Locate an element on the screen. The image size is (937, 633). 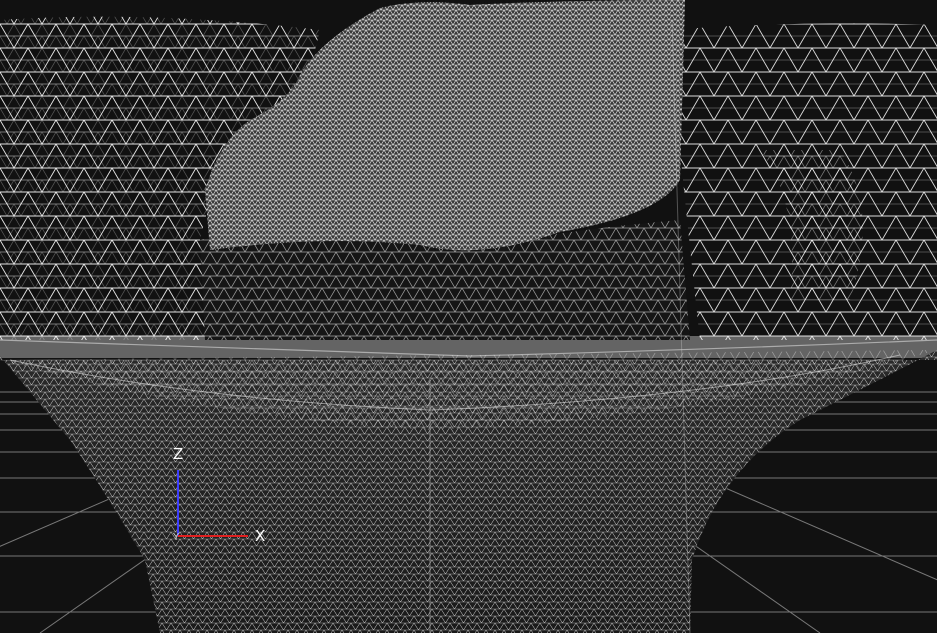
y-axis-label: Y is located at coordinates (176, 537).